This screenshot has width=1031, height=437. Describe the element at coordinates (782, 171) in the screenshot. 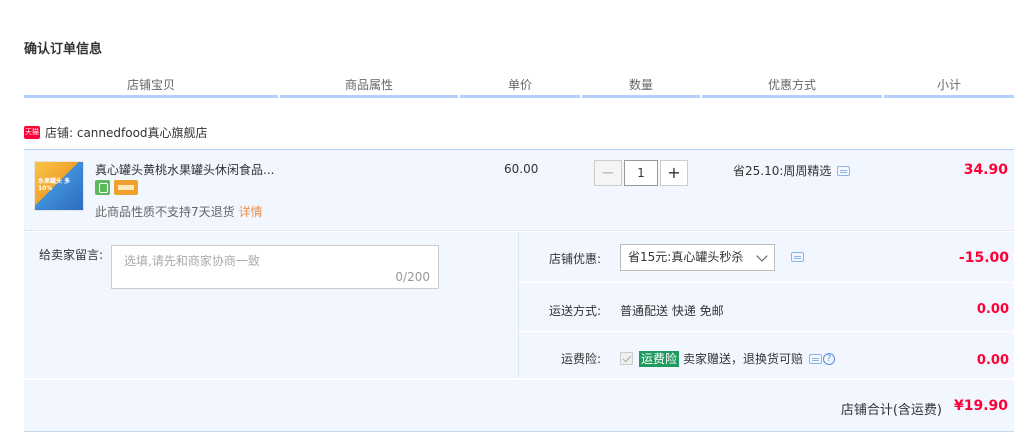

I see `item-promotion-text: 省25.10:周周精选` at that location.